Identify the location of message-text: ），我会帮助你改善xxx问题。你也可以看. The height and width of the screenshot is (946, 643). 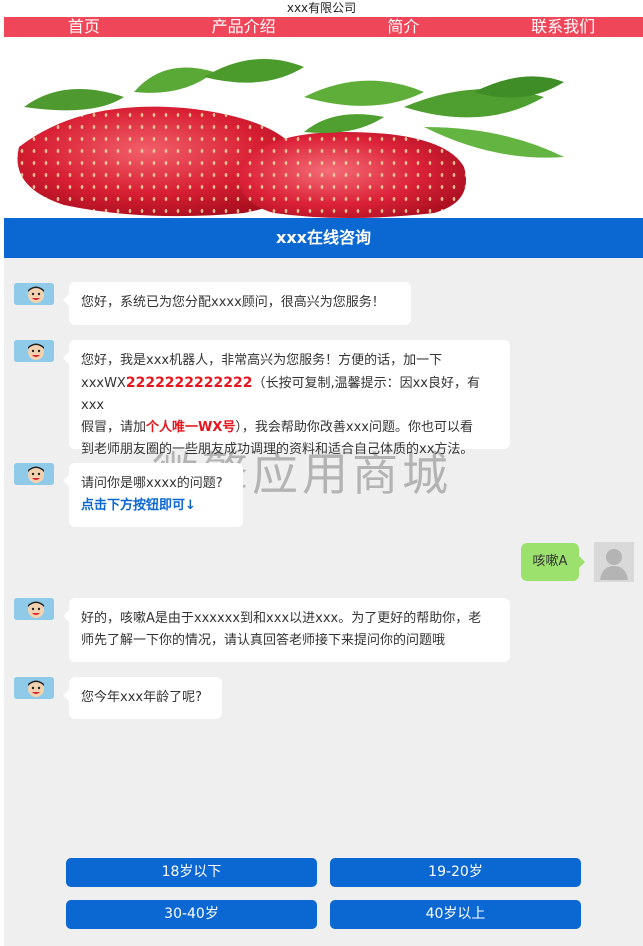
(354, 427).